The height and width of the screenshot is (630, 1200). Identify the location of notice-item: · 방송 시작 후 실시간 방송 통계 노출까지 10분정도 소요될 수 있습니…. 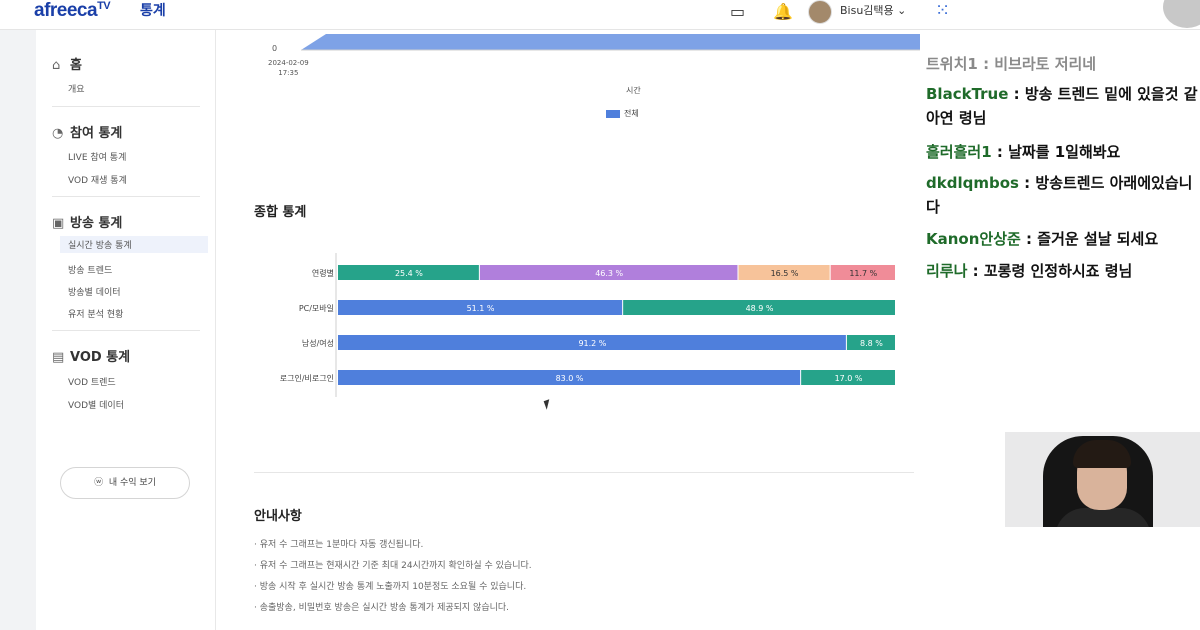
(390, 587).